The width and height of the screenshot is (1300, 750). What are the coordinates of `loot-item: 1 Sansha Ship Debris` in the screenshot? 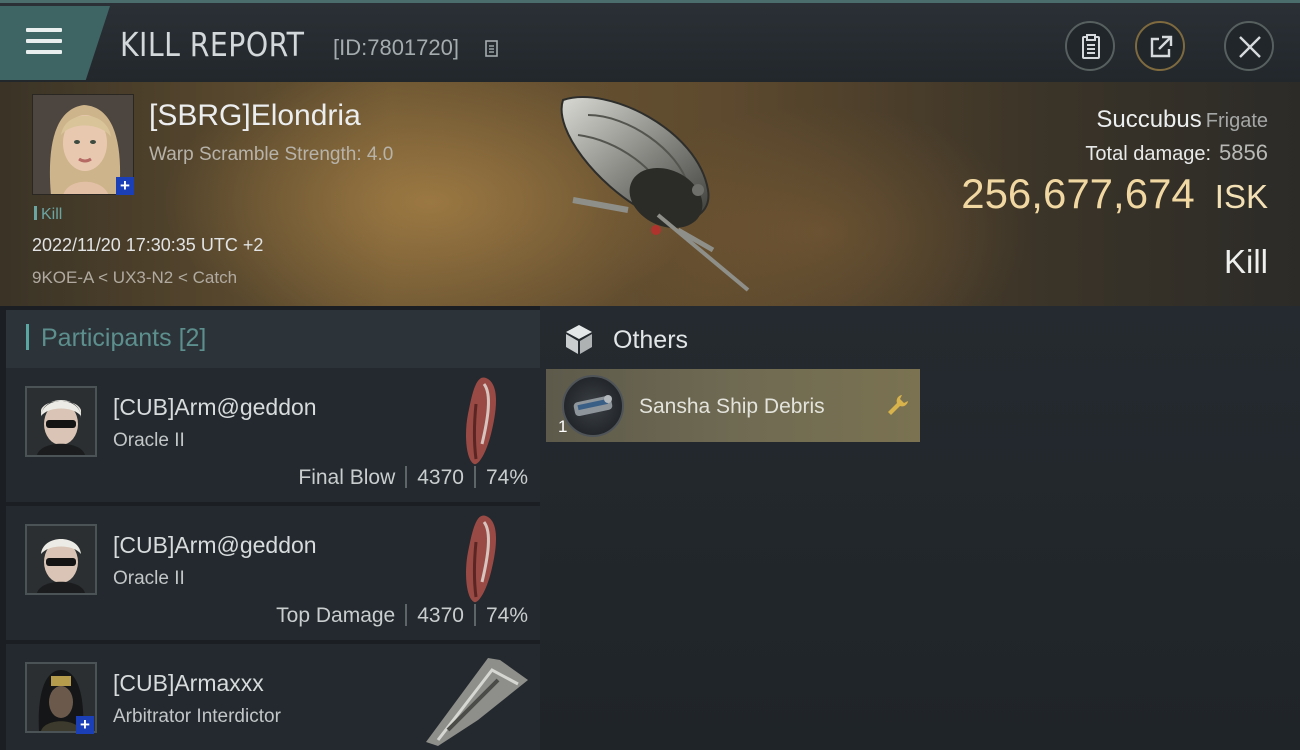 It's located at (733, 405).